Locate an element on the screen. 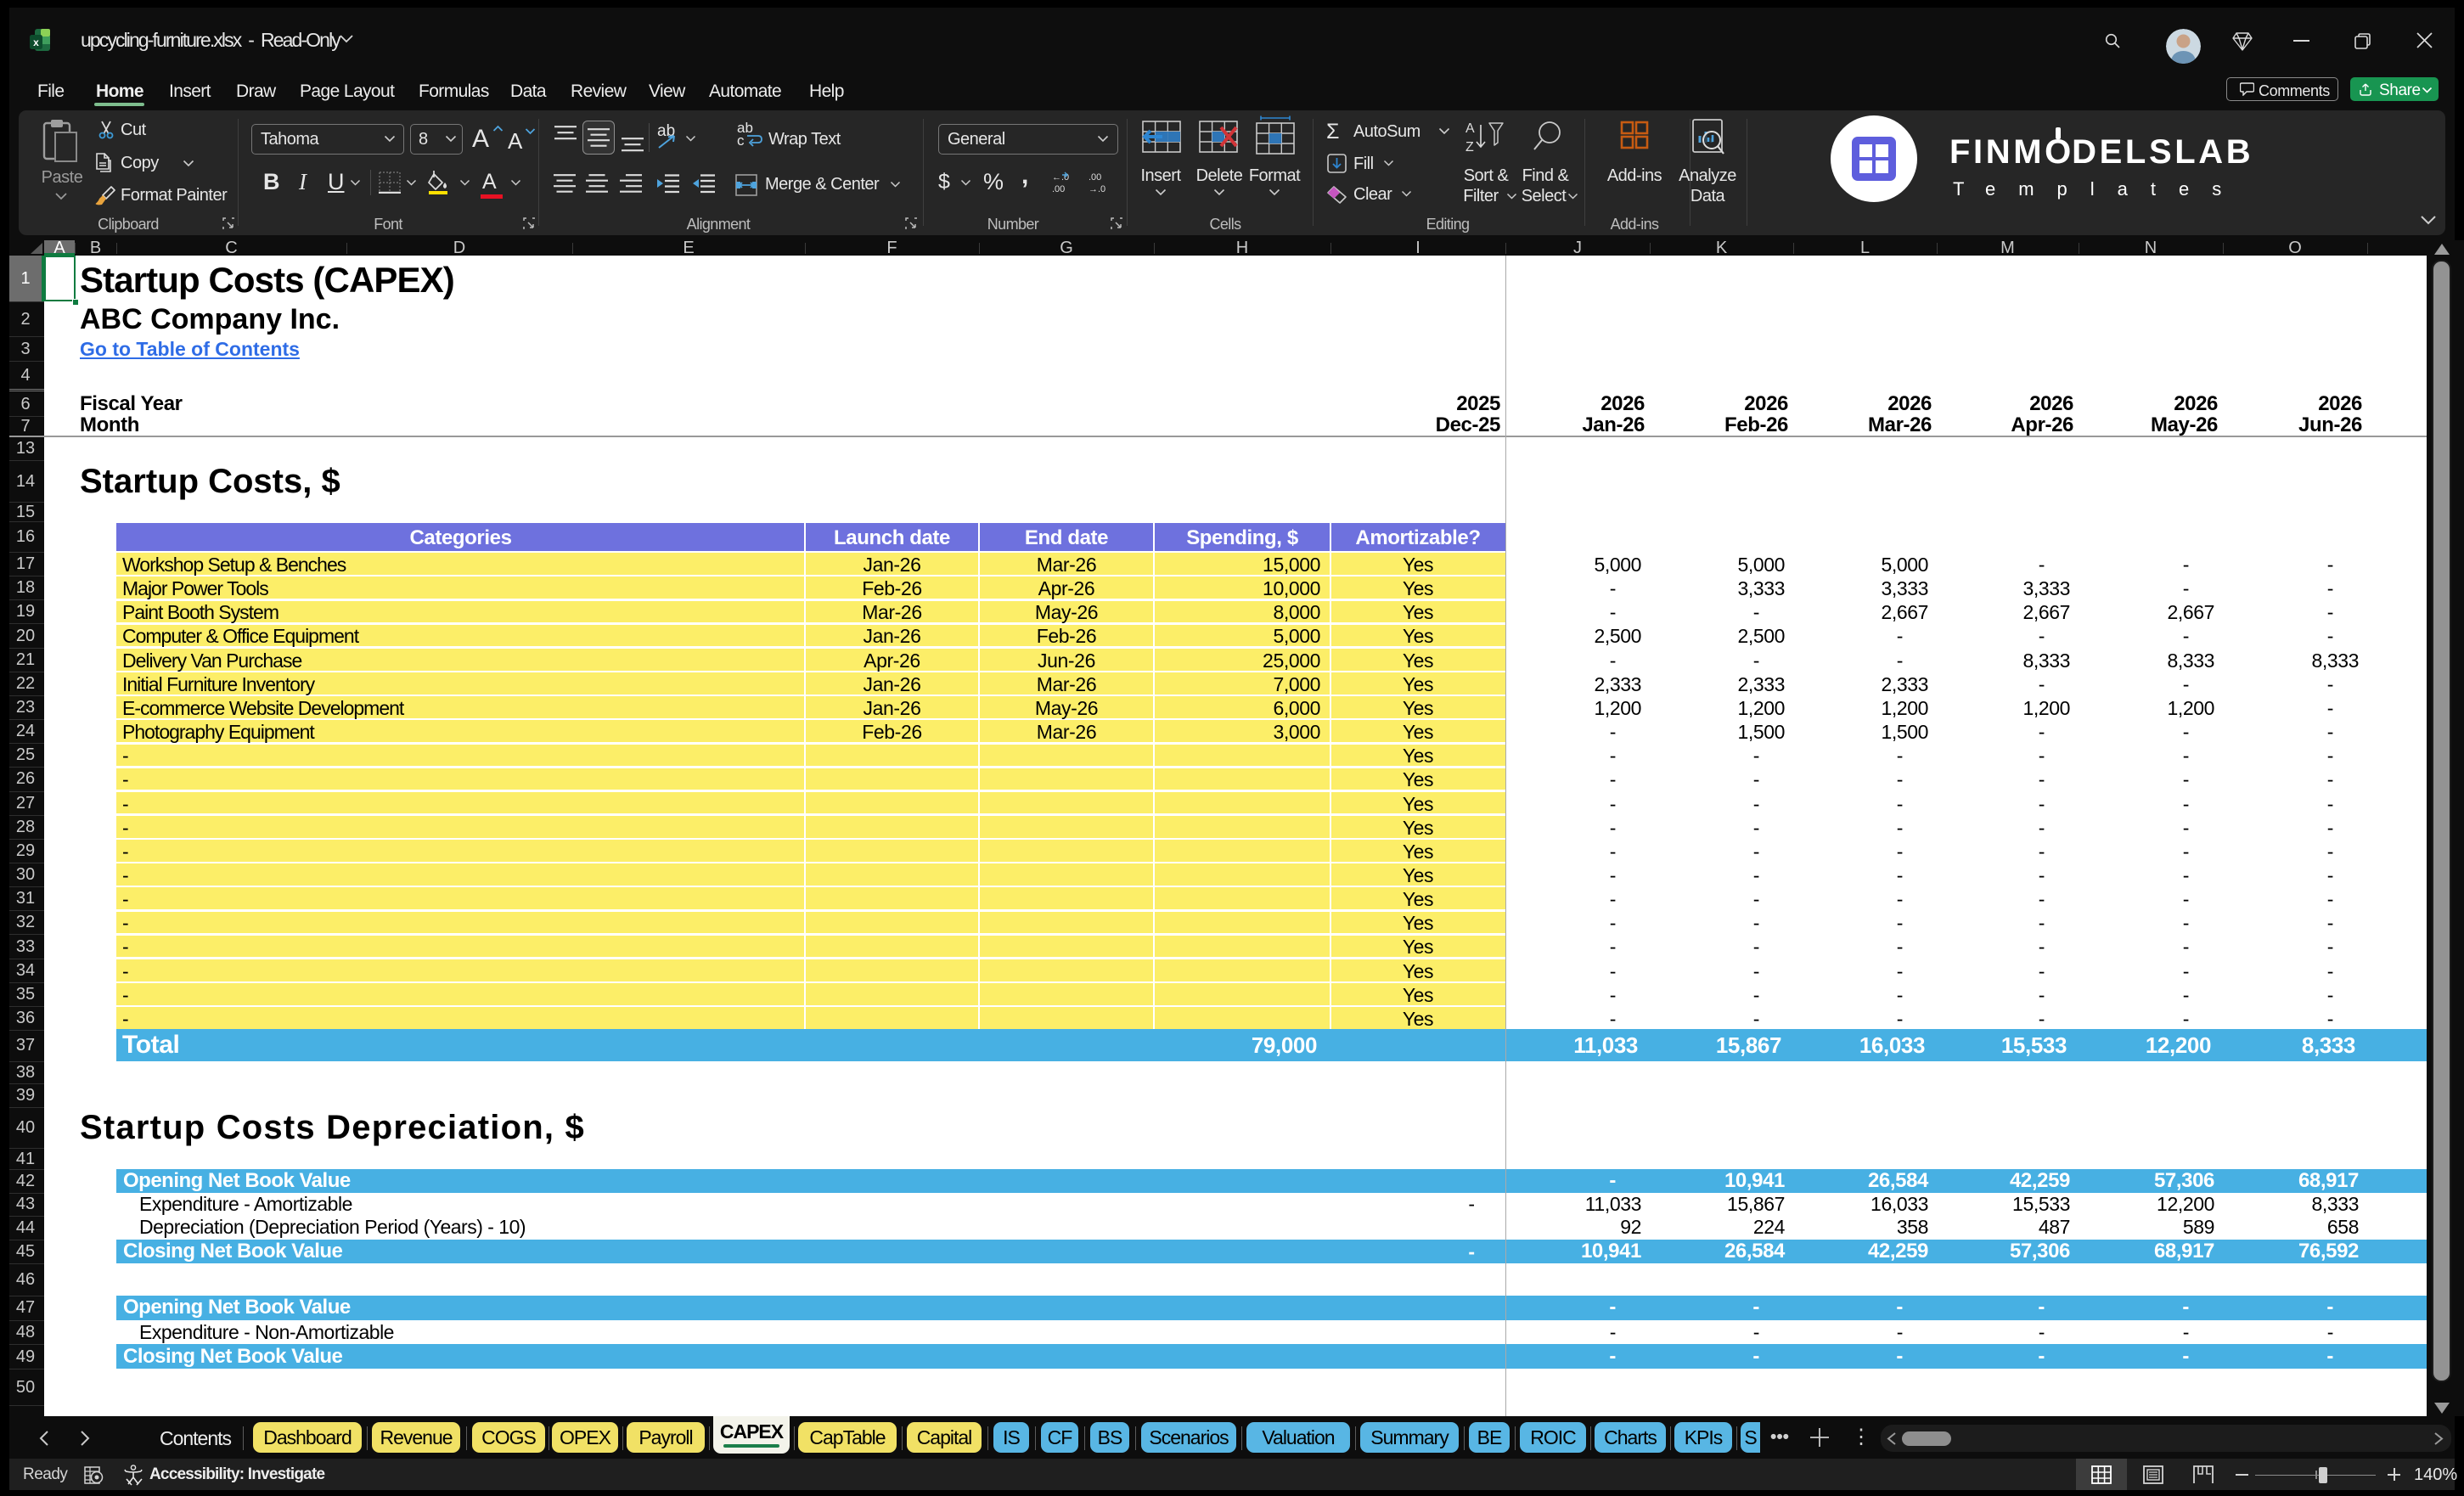 The height and width of the screenshot is (1496, 2464). svg-text: x is located at coordinates (36, 42).